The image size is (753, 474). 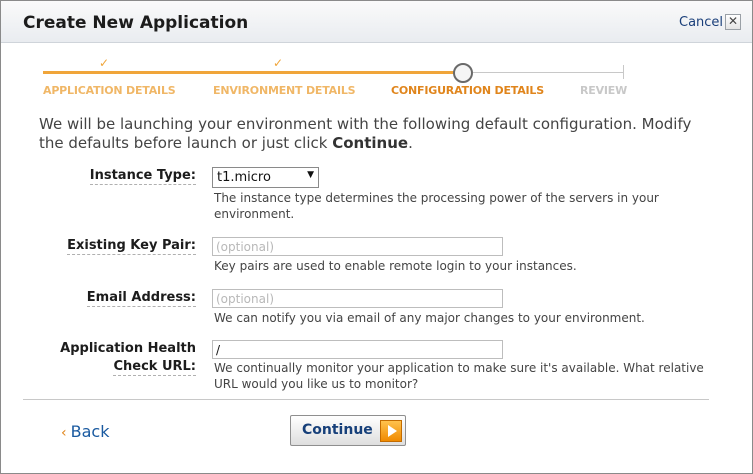 What do you see at coordinates (244, 177) in the screenshot?
I see `instance-type-value: t1.micro` at bounding box center [244, 177].